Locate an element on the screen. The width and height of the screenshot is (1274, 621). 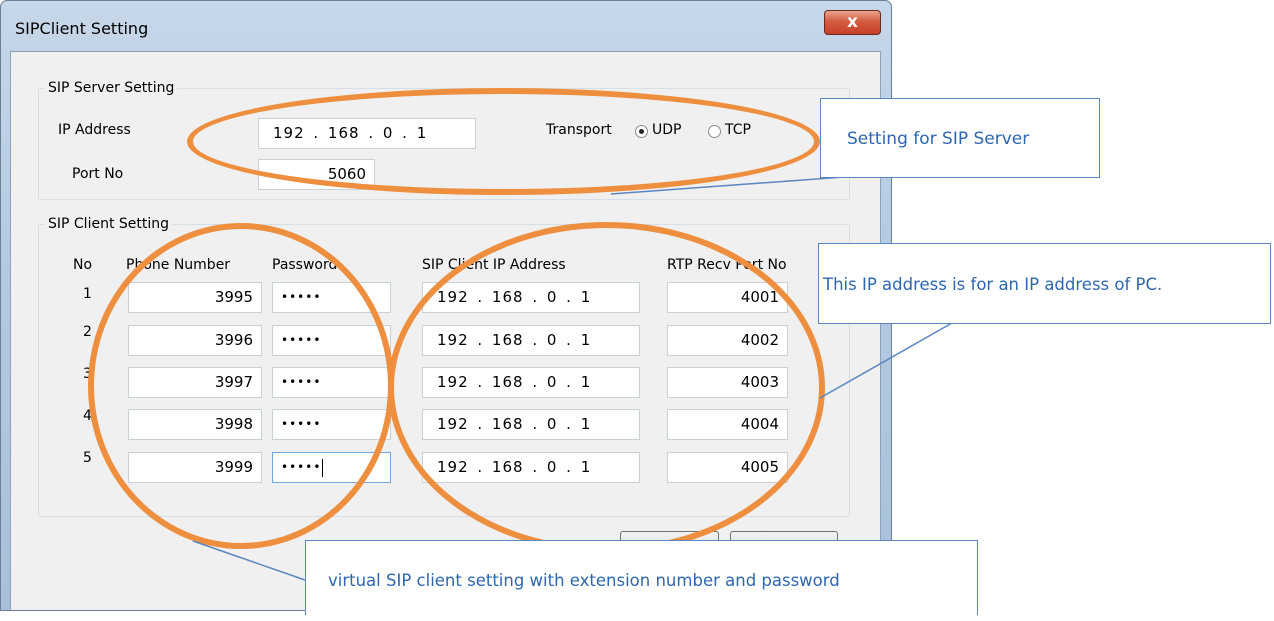
title-bar: SIPClient Setting x is located at coordinates (446, 23).